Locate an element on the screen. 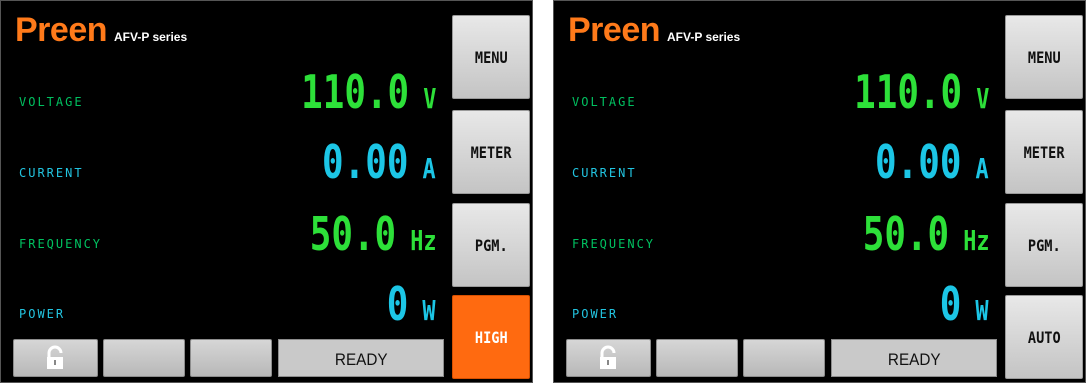  range-auto-button: AUTO is located at coordinates (1044, 337).